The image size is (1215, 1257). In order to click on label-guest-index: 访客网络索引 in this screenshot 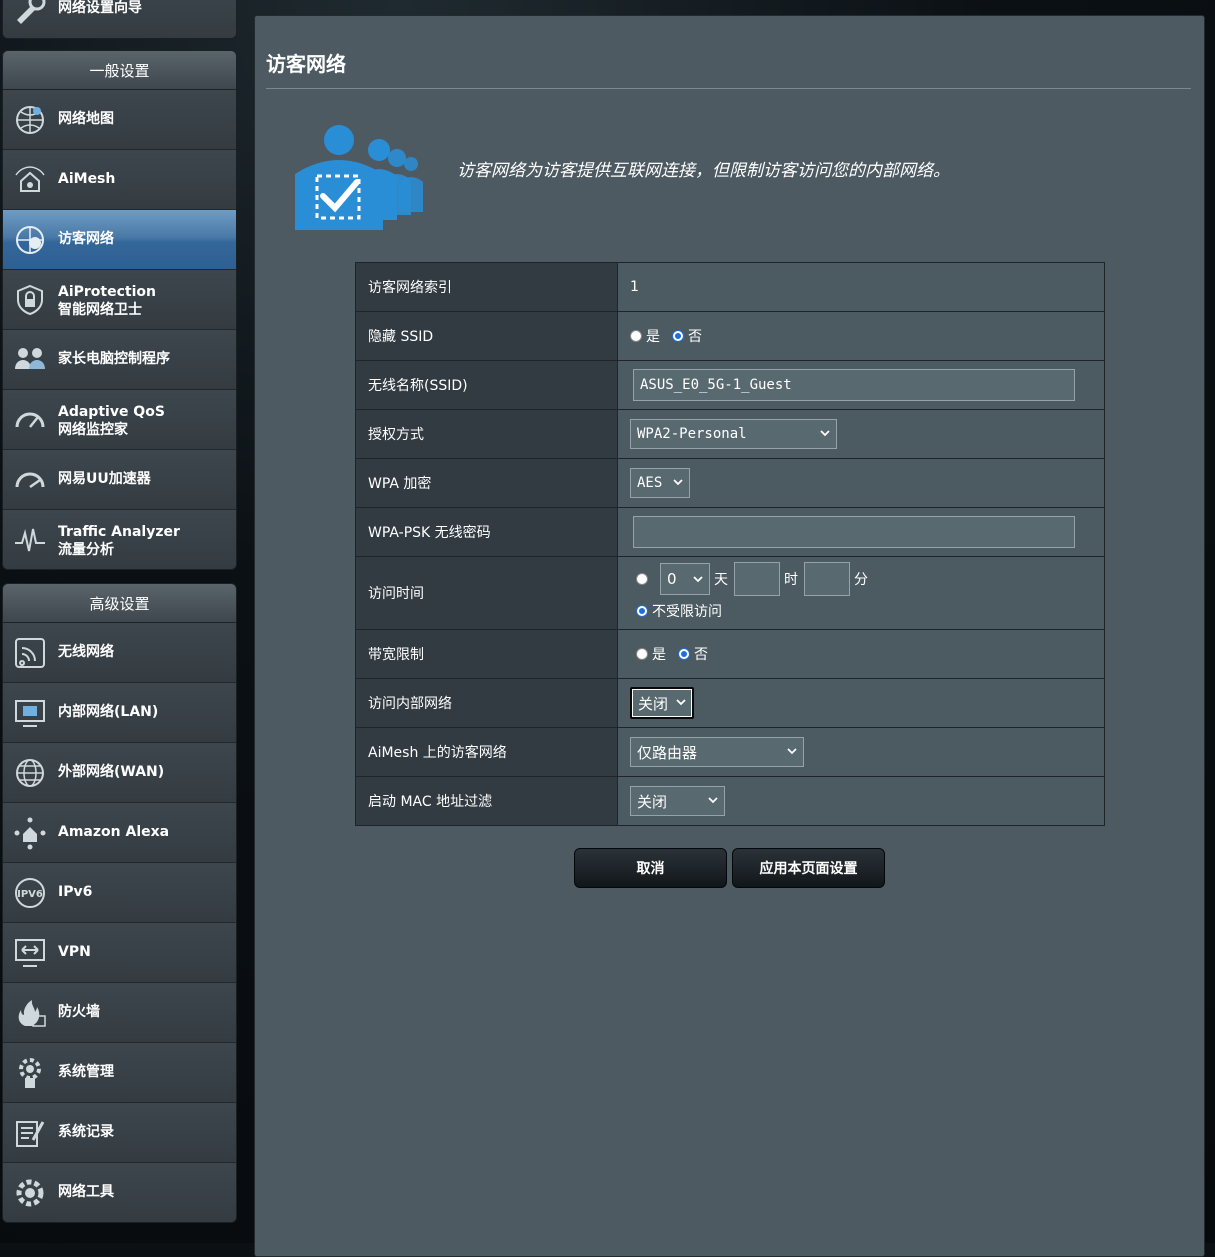, I will do `click(487, 287)`.